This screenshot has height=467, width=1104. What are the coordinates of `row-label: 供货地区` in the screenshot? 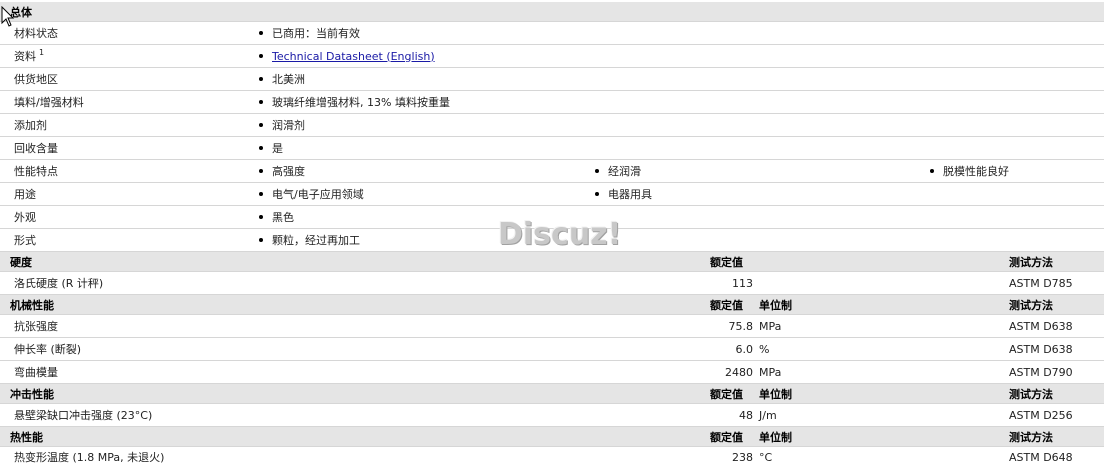 It's located at (36, 79).